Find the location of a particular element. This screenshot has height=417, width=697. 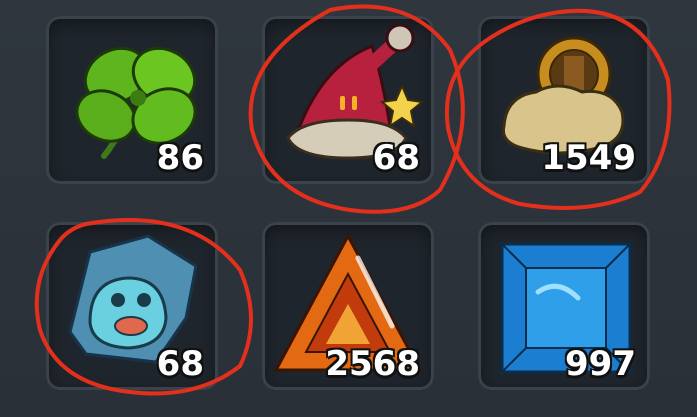

inventory-slot-fire-triangle-gem: 2568 is located at coordinates (348, 306).